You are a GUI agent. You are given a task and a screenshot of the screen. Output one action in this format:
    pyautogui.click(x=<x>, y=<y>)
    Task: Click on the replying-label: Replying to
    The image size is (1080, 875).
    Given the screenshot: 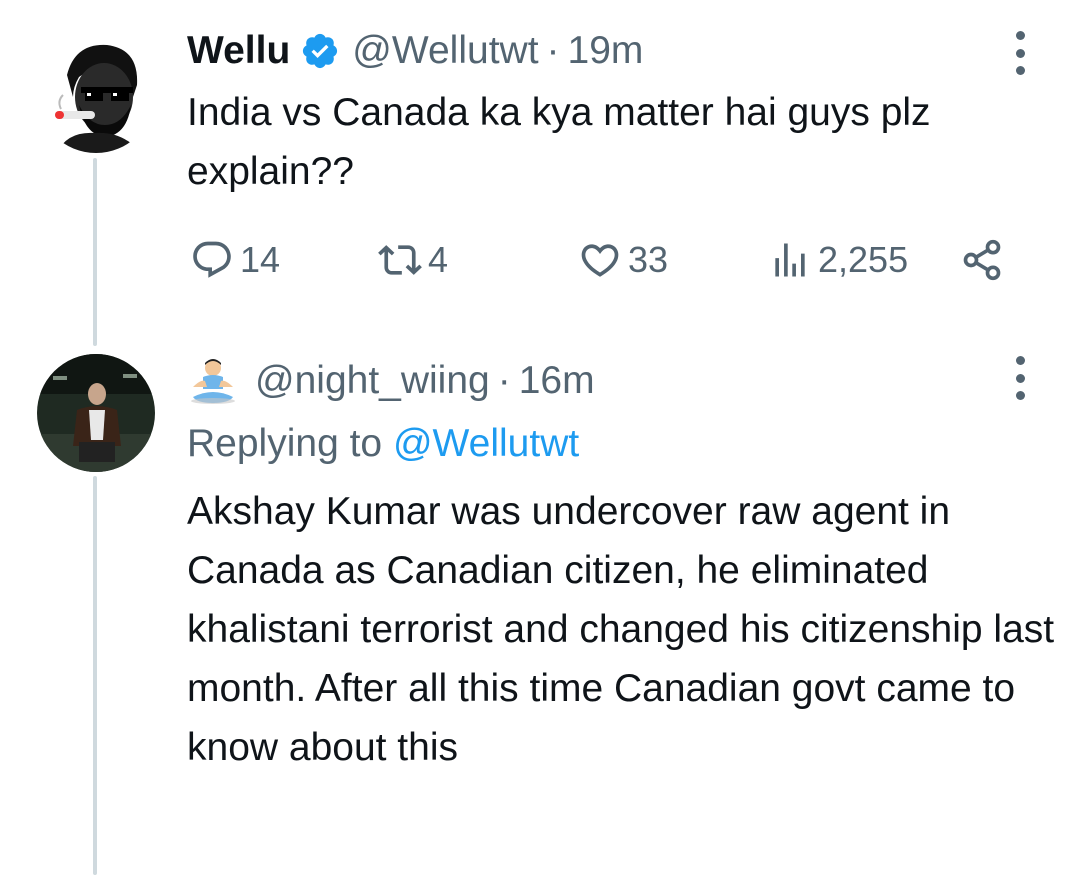 What is the action you would take?
    pyautogui.click(x=285, y=443)
    